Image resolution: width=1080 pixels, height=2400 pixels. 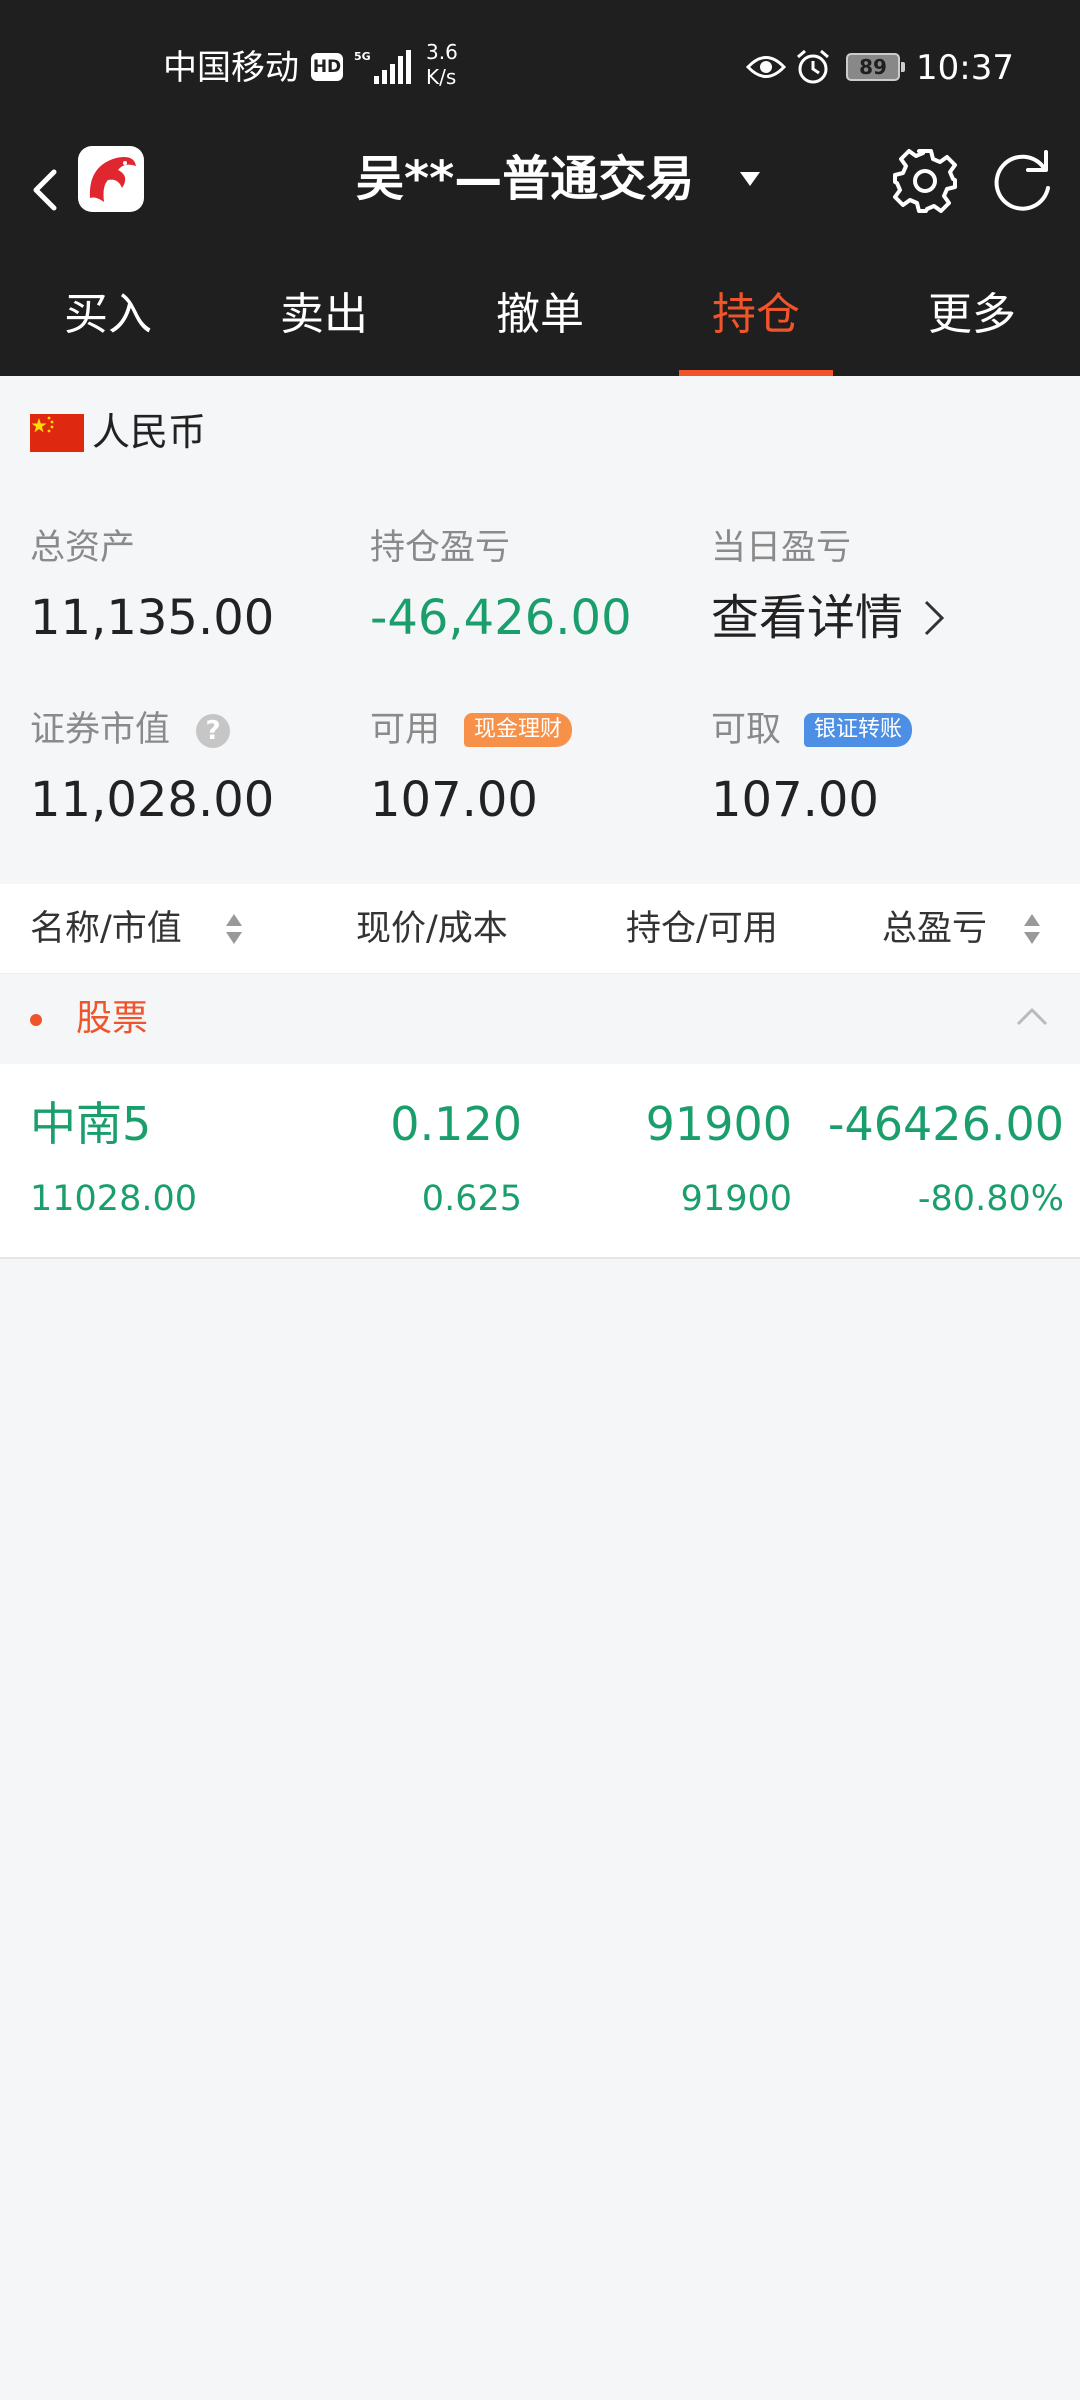 What do you see at coordinates (106, 929) in the screenshot?
I see `col-name-market-value: 名称/市值` at bounding box center [106, 929].